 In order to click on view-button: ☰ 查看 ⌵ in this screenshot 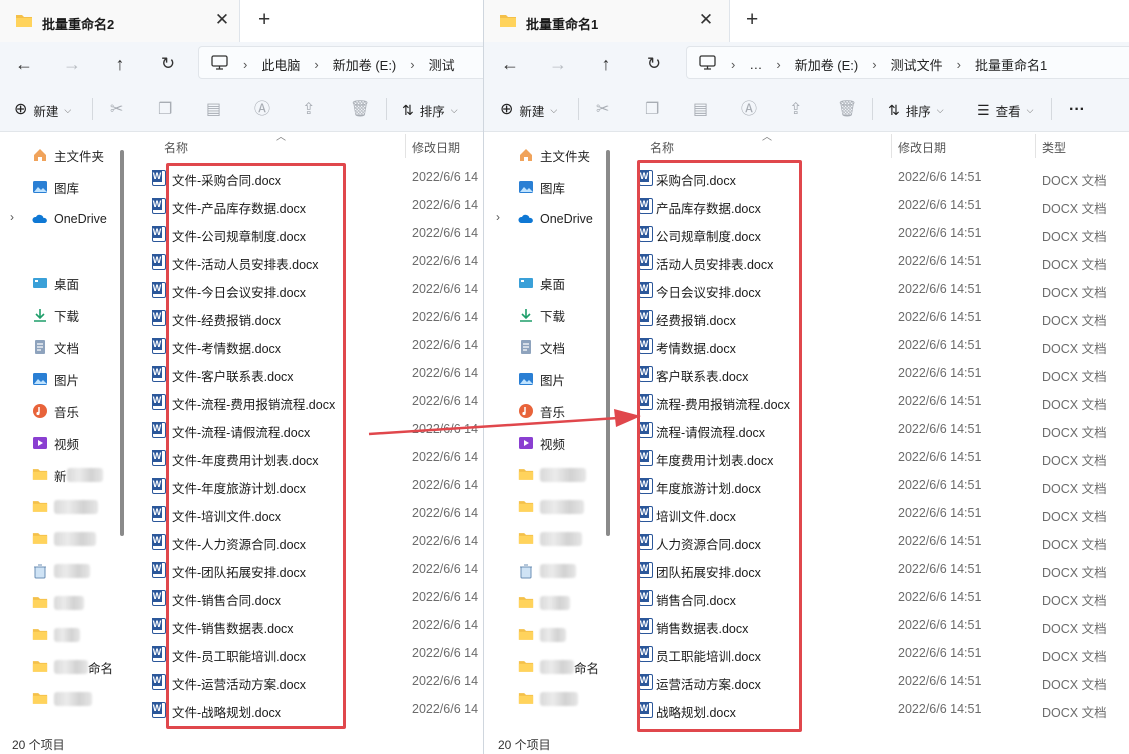, I will do `click(1005, 110)`.